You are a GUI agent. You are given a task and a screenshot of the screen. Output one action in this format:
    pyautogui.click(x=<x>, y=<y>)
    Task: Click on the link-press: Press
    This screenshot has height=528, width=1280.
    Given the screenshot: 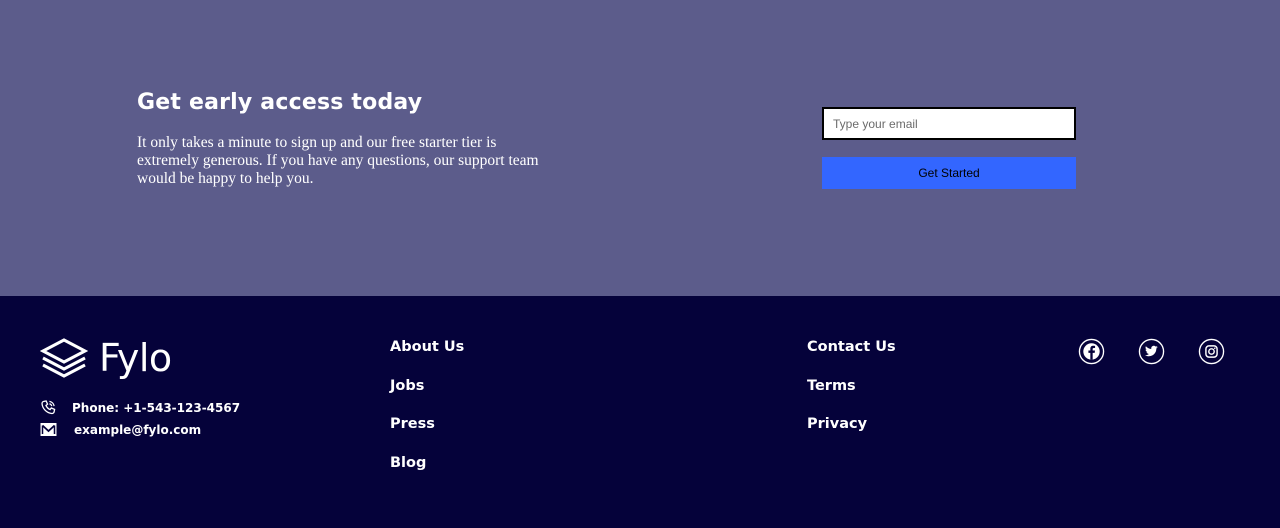 What is the action you would take?
    pyautogui.click(x=427, y=435)
    